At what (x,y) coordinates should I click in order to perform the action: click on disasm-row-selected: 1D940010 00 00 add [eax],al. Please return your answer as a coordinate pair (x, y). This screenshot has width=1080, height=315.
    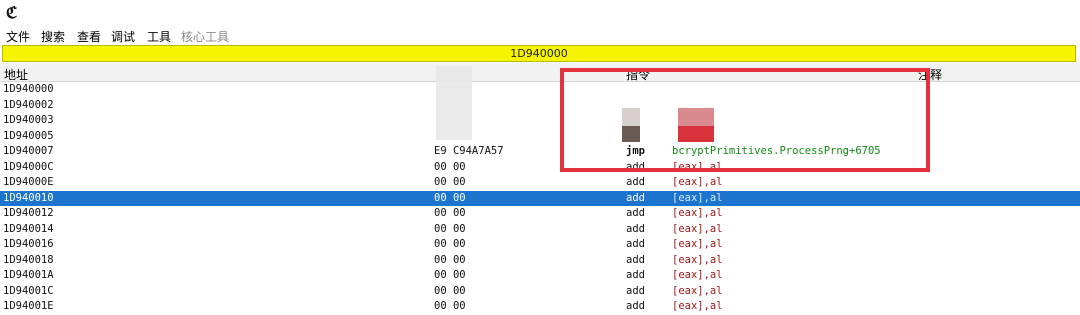
    Looking at the image, I should click on (540, 198).